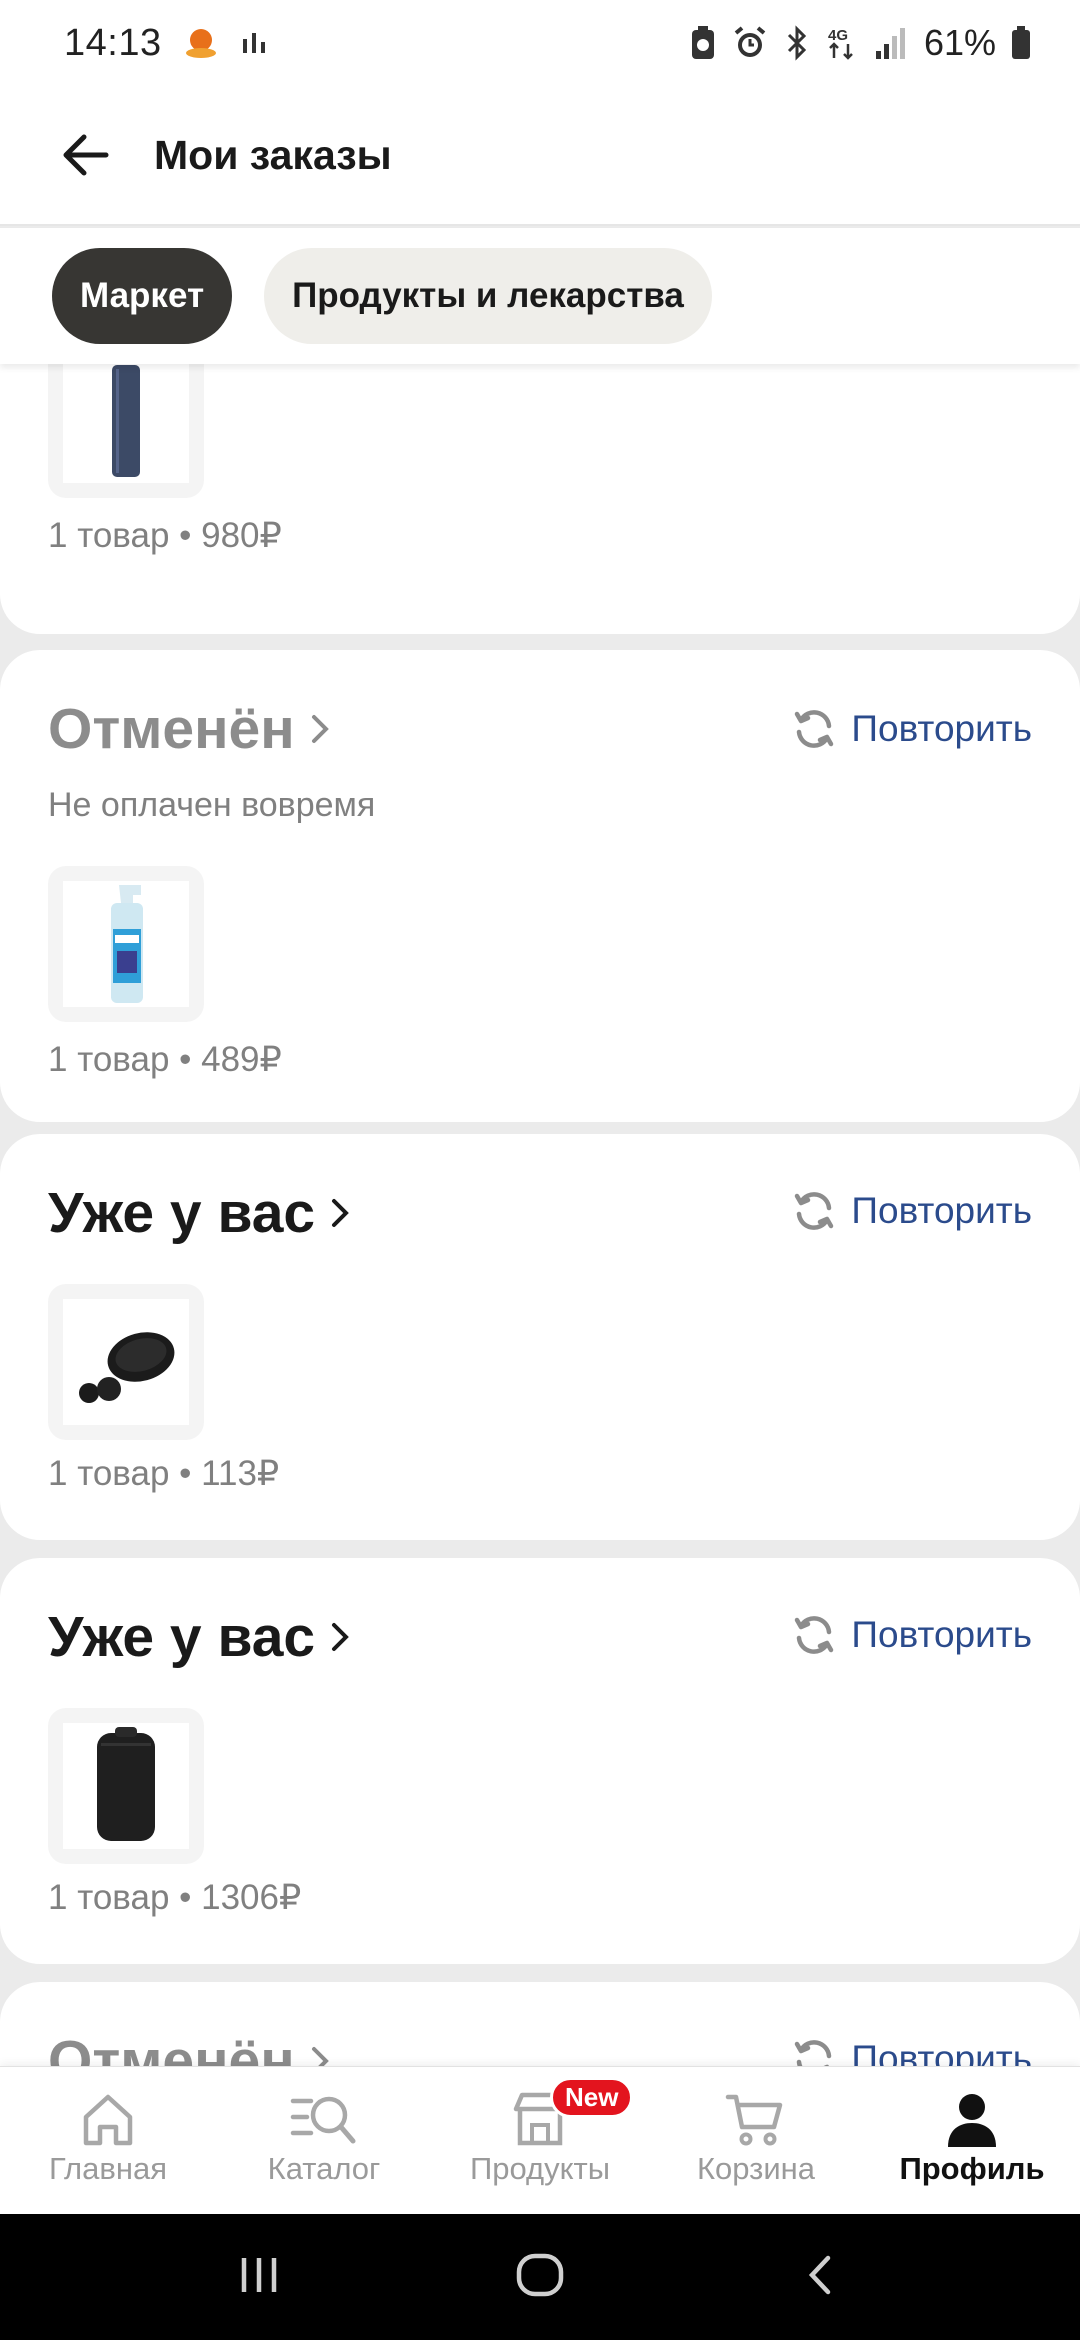  What do you see at coordinates (892, 43) in the screenshot?
I see `signal-icon` at bounding box center [892, 43].